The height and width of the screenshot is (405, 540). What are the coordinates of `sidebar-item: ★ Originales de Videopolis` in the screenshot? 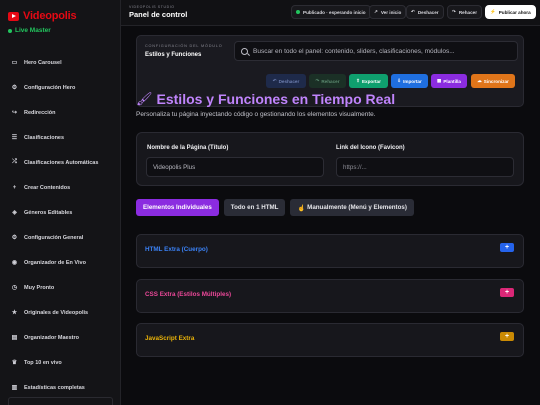 It's located at (60, 312).